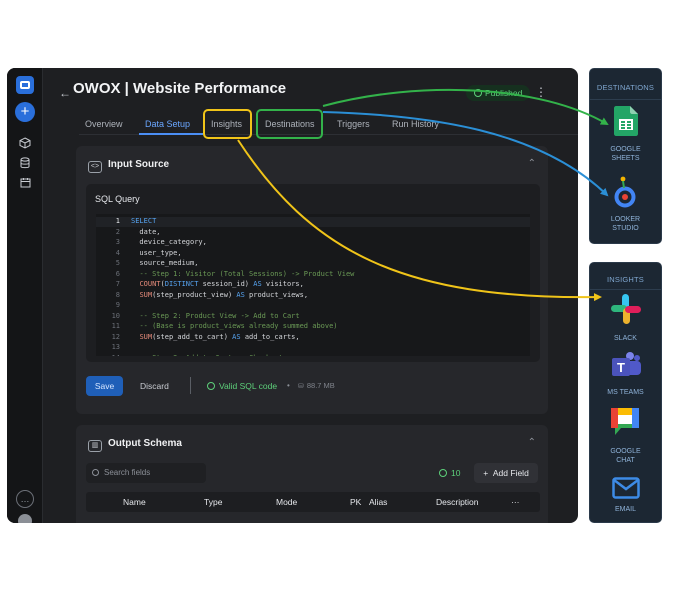  What do you see at coordinates (465, 107) in the screenshot?
I see `arrow-to-google-sheets` at bounding box center [465, 107].